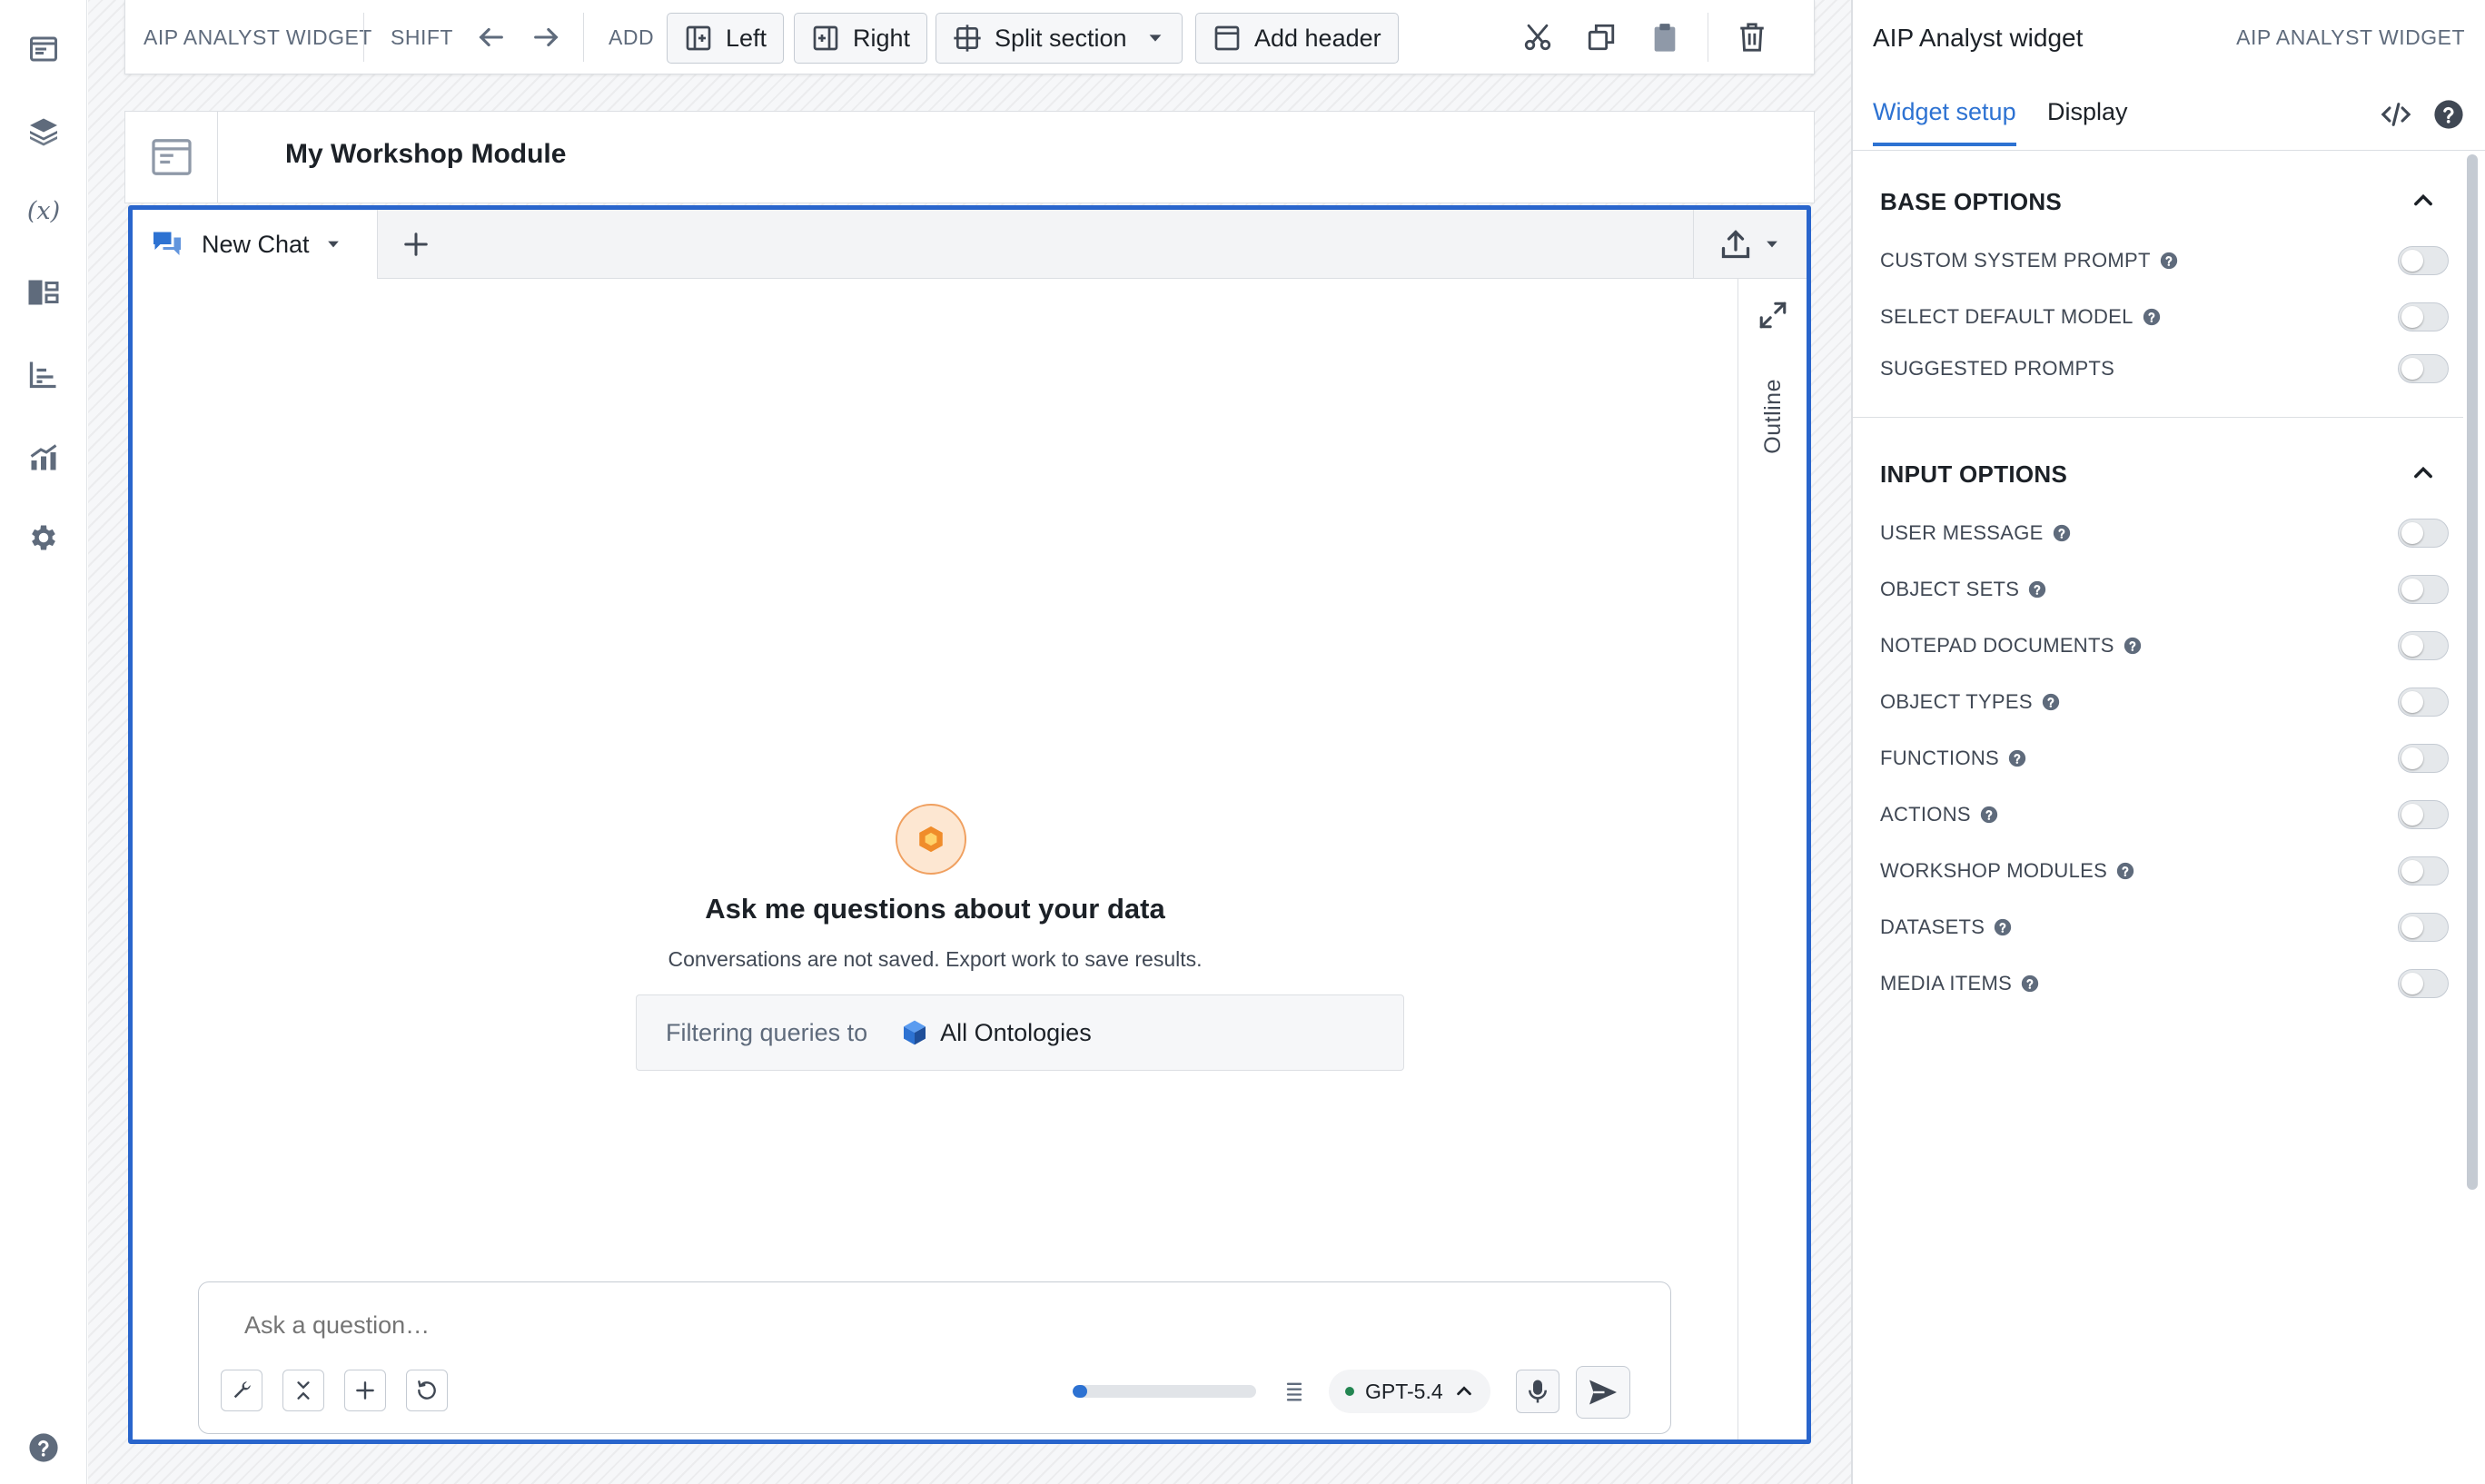 The image size is (2485, 1484). I want to click on collapse-button, so click(303, 1390).